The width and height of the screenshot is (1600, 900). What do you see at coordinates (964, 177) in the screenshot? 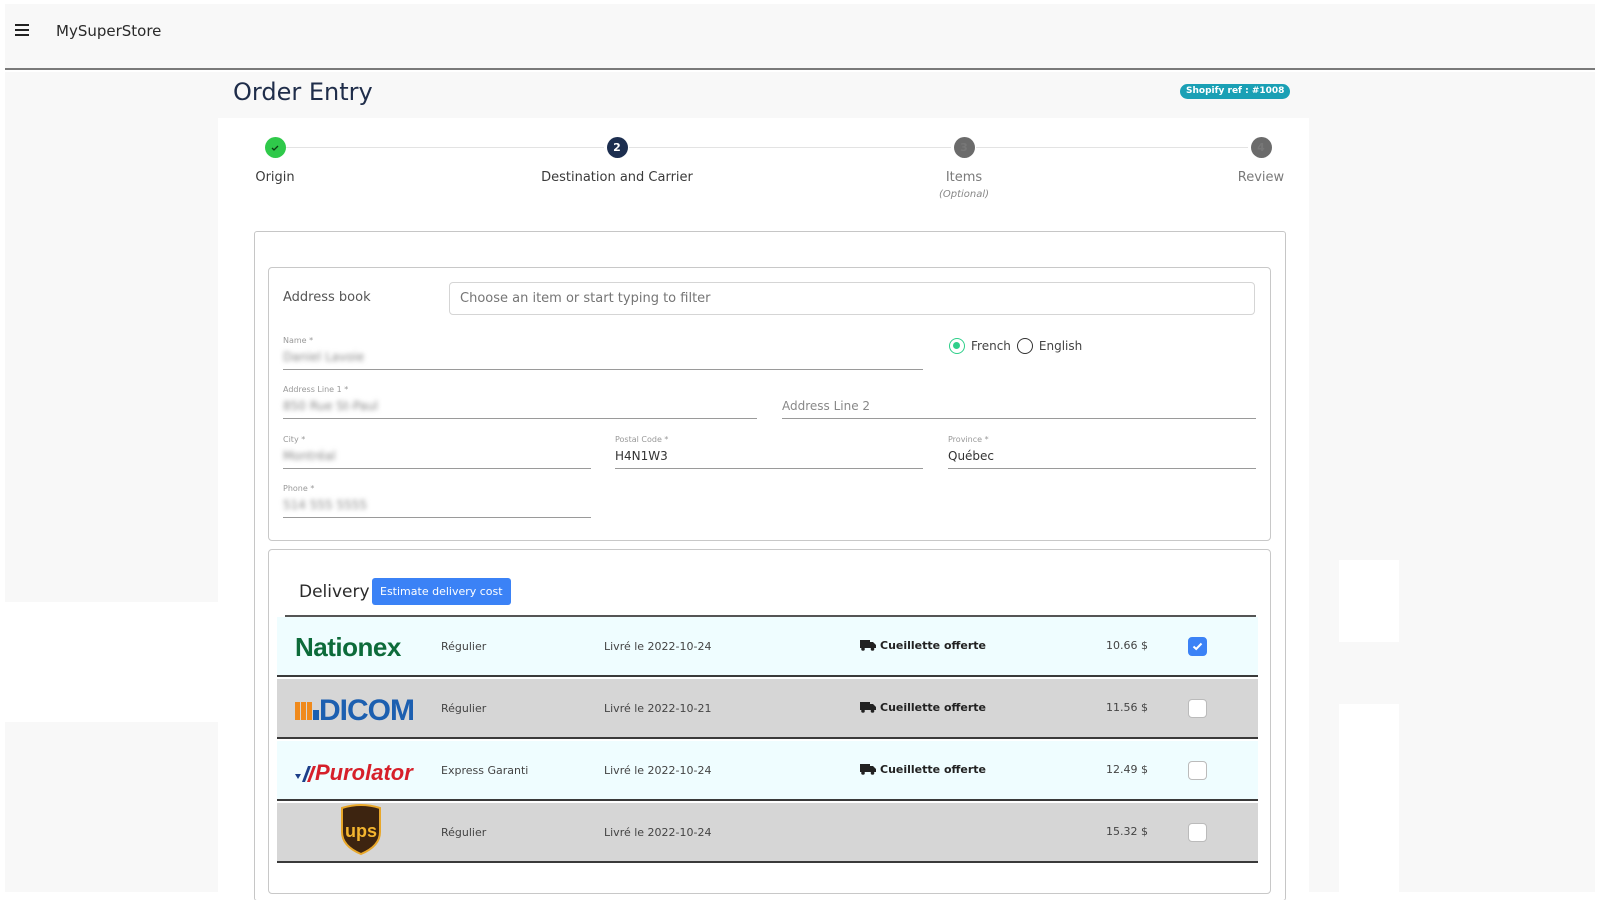
I see `step-label: Items` at bounding box center [964, 177].